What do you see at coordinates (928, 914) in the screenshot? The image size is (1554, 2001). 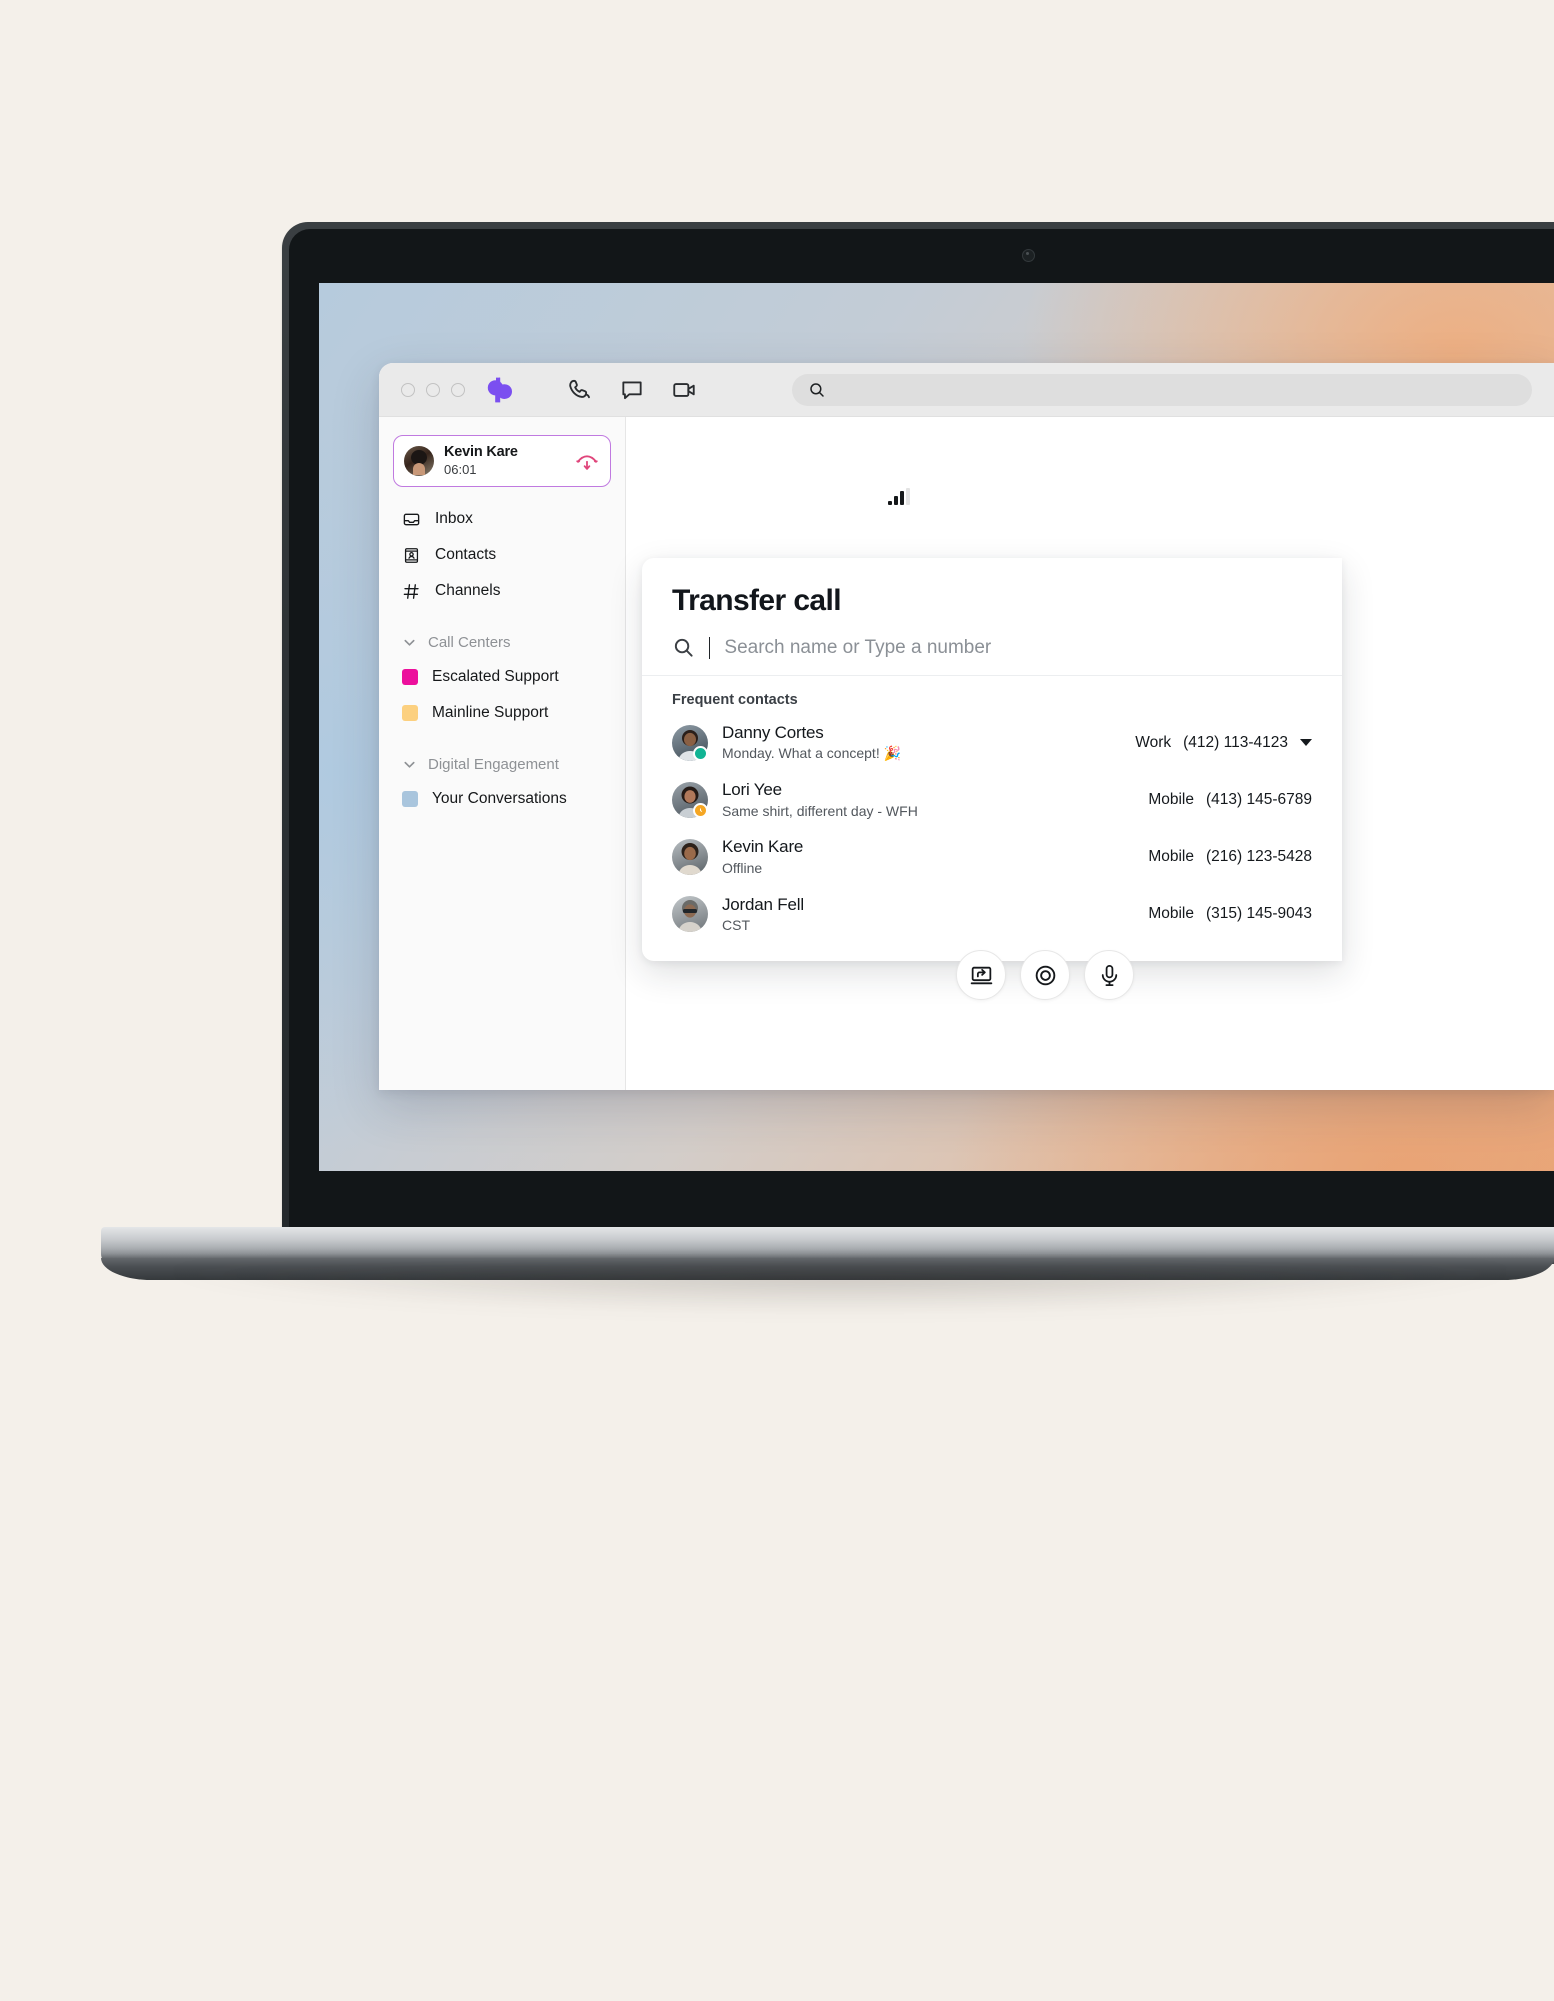 I see `contact-text: Jordan Fell CST` at bounding box center [928, 914].